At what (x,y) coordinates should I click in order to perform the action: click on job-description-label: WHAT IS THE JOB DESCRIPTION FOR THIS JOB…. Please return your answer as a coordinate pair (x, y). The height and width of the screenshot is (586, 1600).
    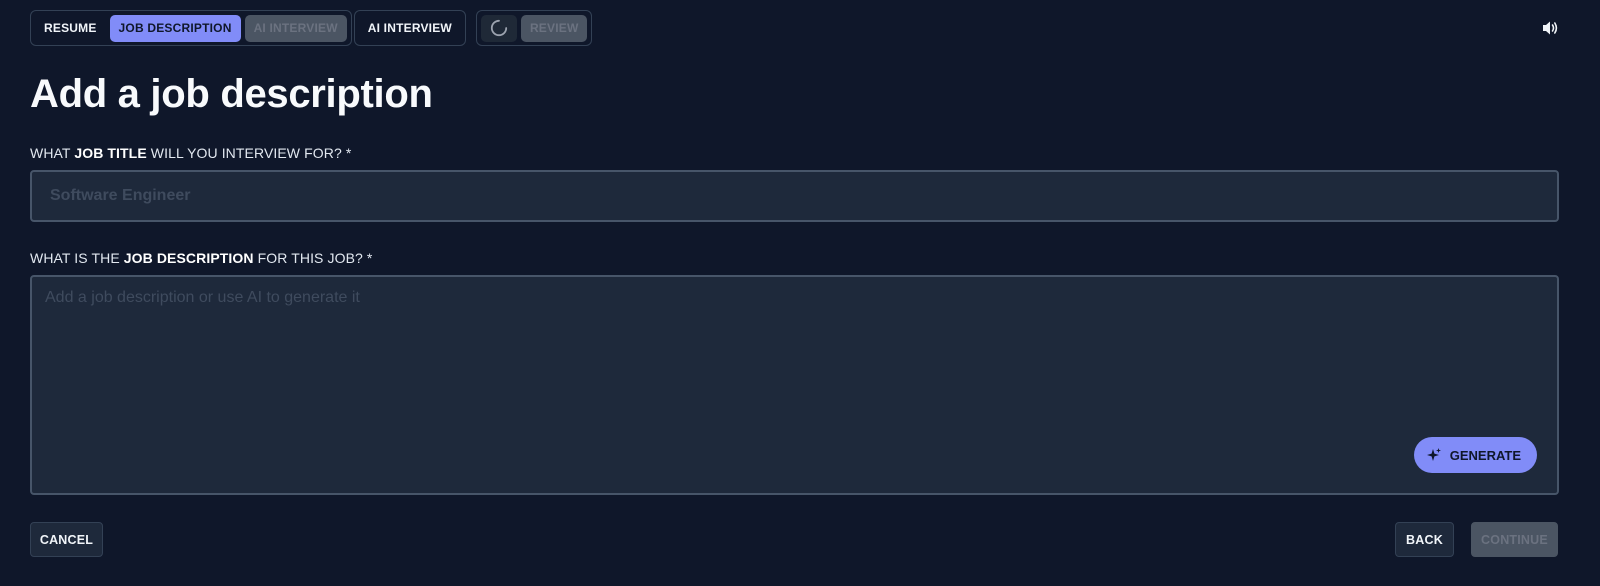
    Looking at the image, I should click on (201, 258).